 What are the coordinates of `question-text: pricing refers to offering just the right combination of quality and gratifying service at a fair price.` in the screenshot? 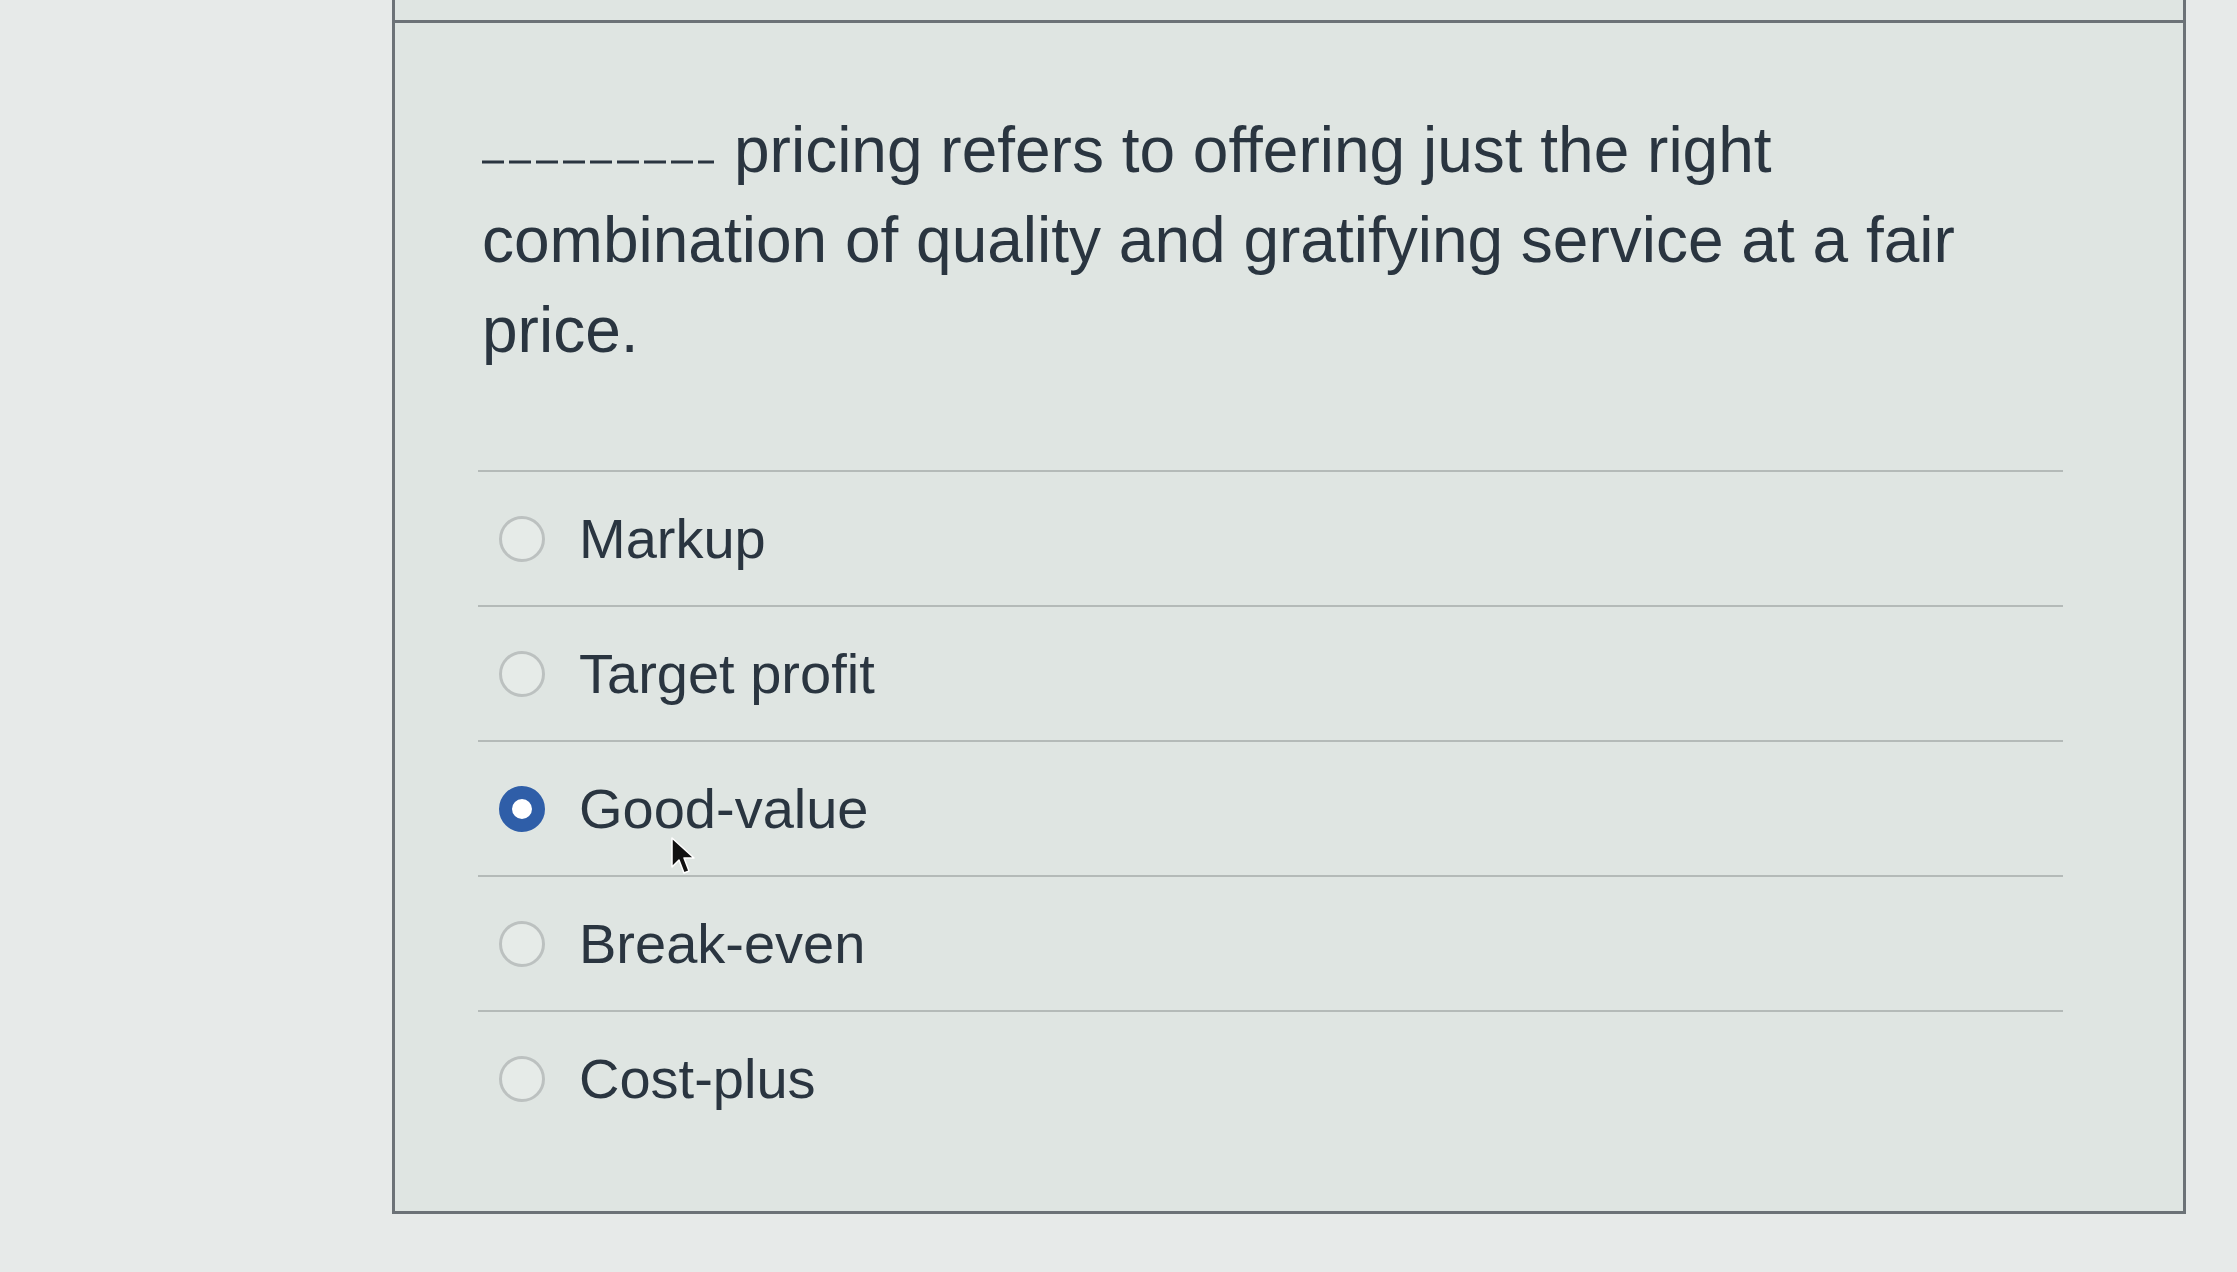 It's located at (1219, 240).